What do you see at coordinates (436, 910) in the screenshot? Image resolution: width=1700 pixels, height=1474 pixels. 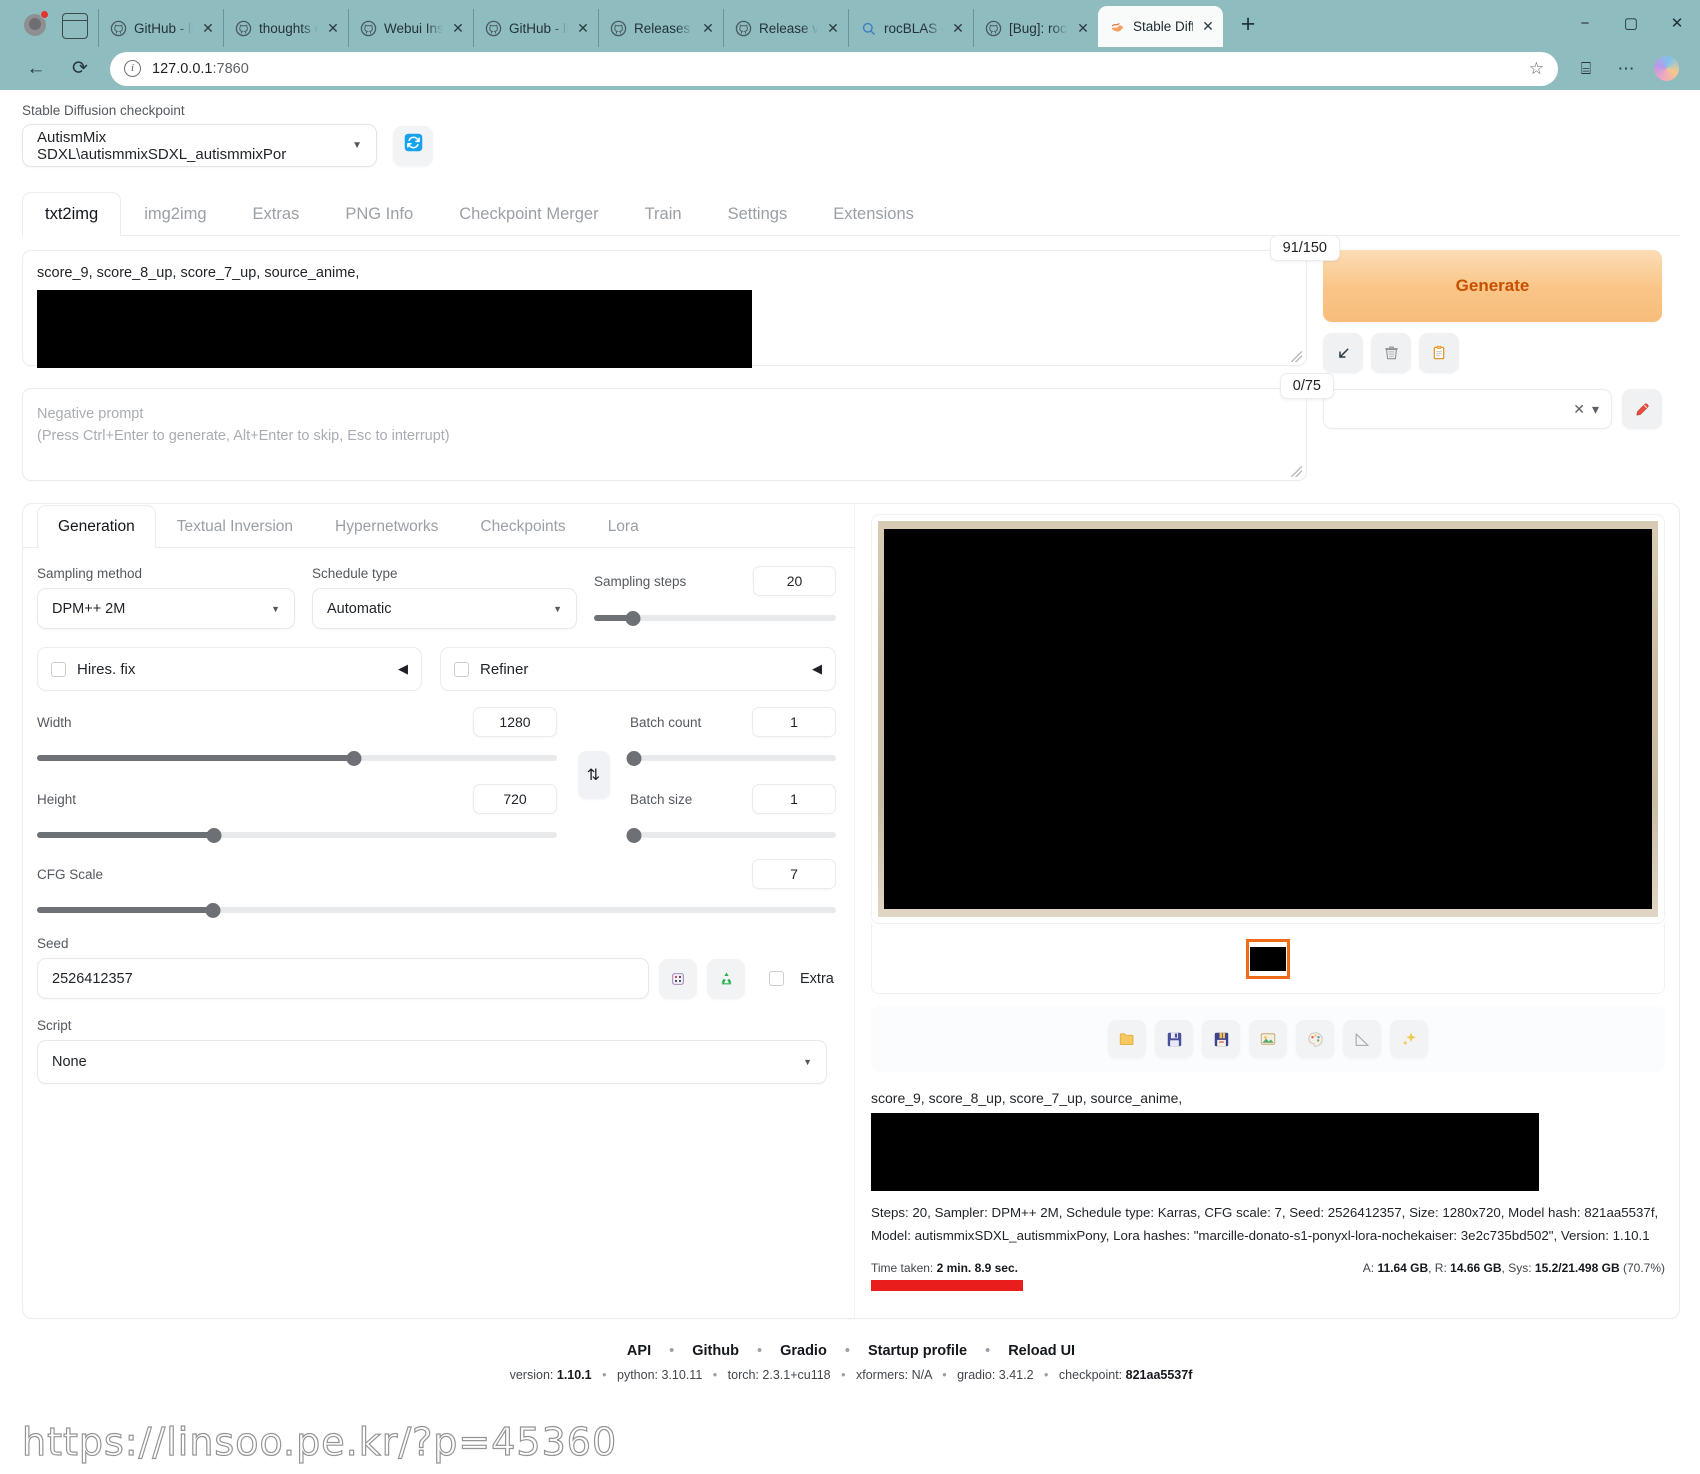 I see `cfg-scale-slider` at bounding box center [436, 910].